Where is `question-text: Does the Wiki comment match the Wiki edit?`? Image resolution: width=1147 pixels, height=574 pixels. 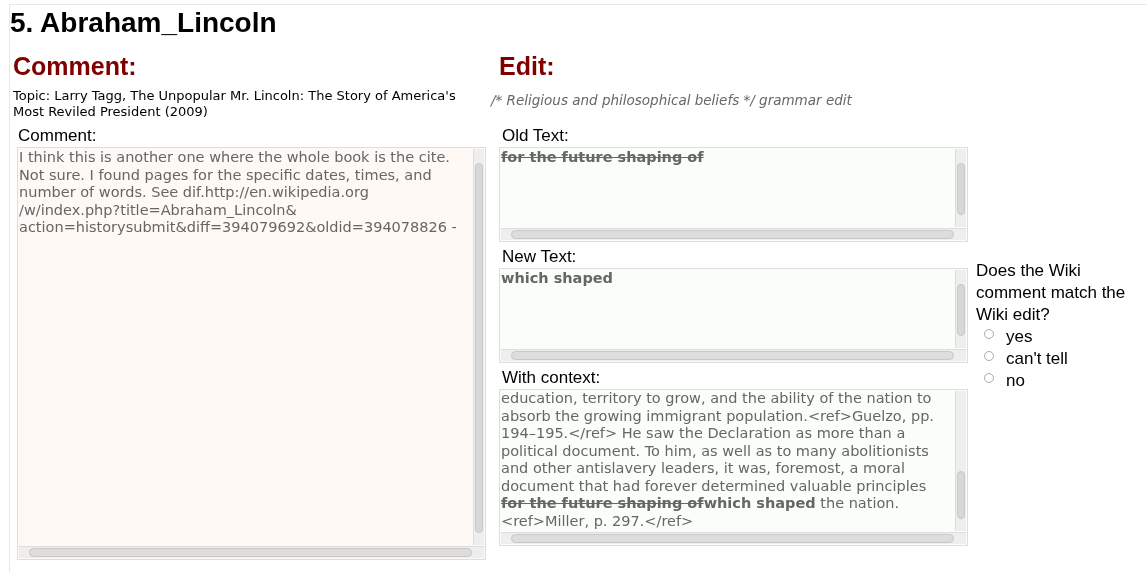
question-text: Does the Wiki comment match the Wiki edit? is located at coordinates (1051, 293).